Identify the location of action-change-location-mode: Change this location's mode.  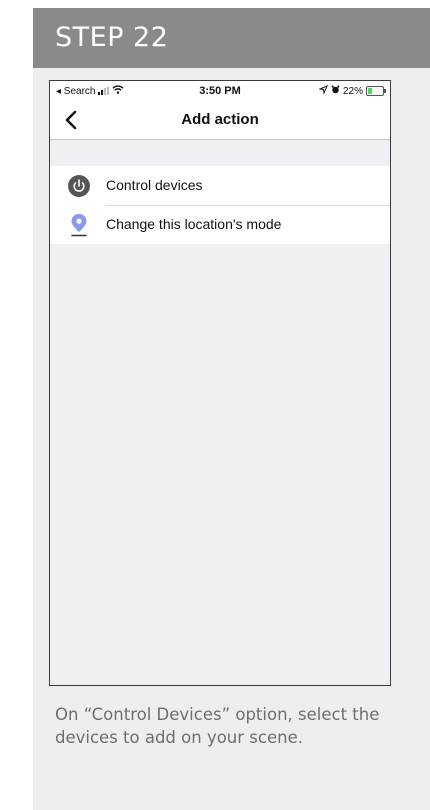
(220, 224).